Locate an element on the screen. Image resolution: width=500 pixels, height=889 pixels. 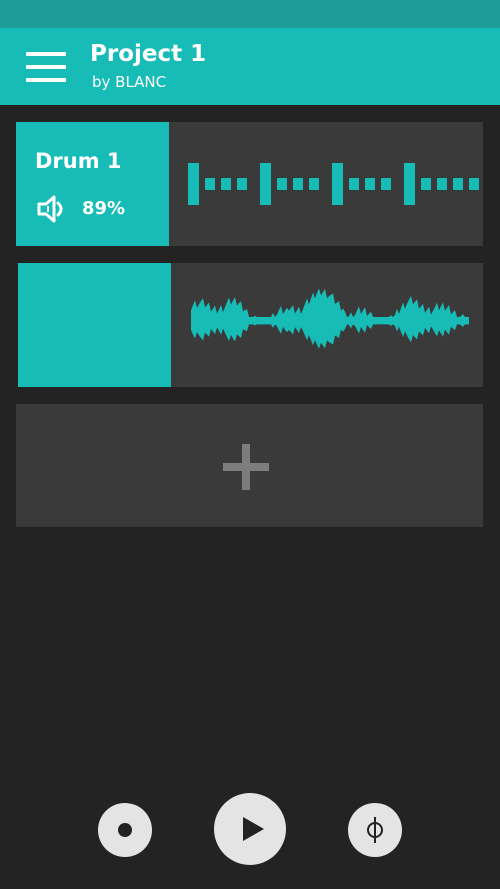
metronome-button is located at coordinates (375, 830).